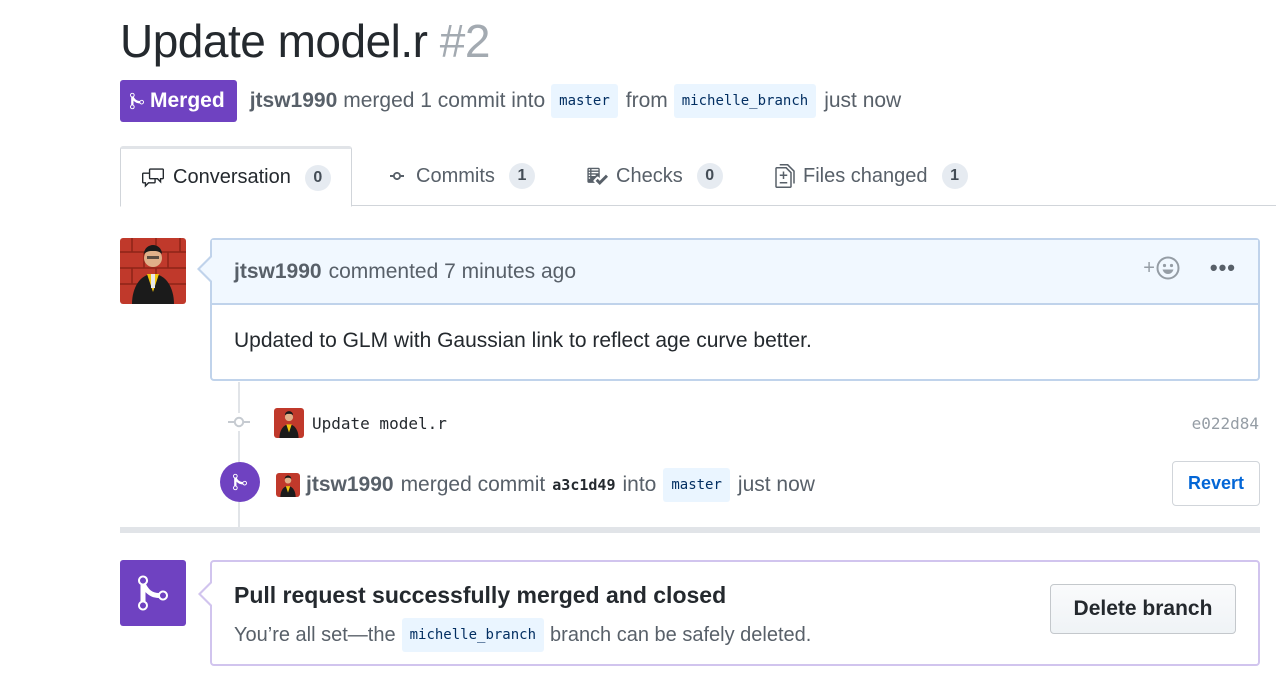  Describe the element at coordinates (865, 175) in the screenshot. I see `tab-files-changed-label: Files changed` at that location.